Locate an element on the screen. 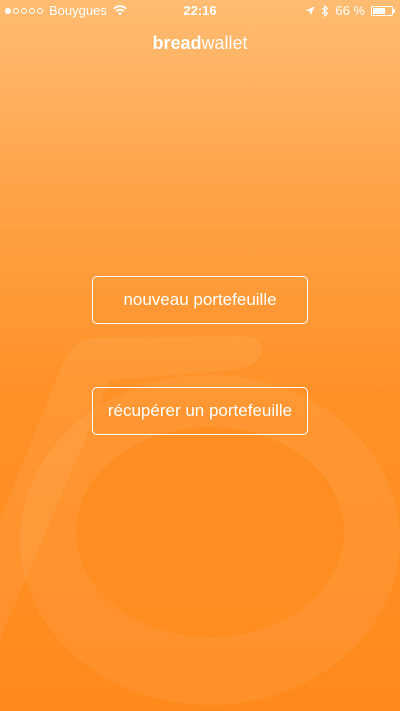  logo-bold-text: bread is located at coordinates (177, 43).